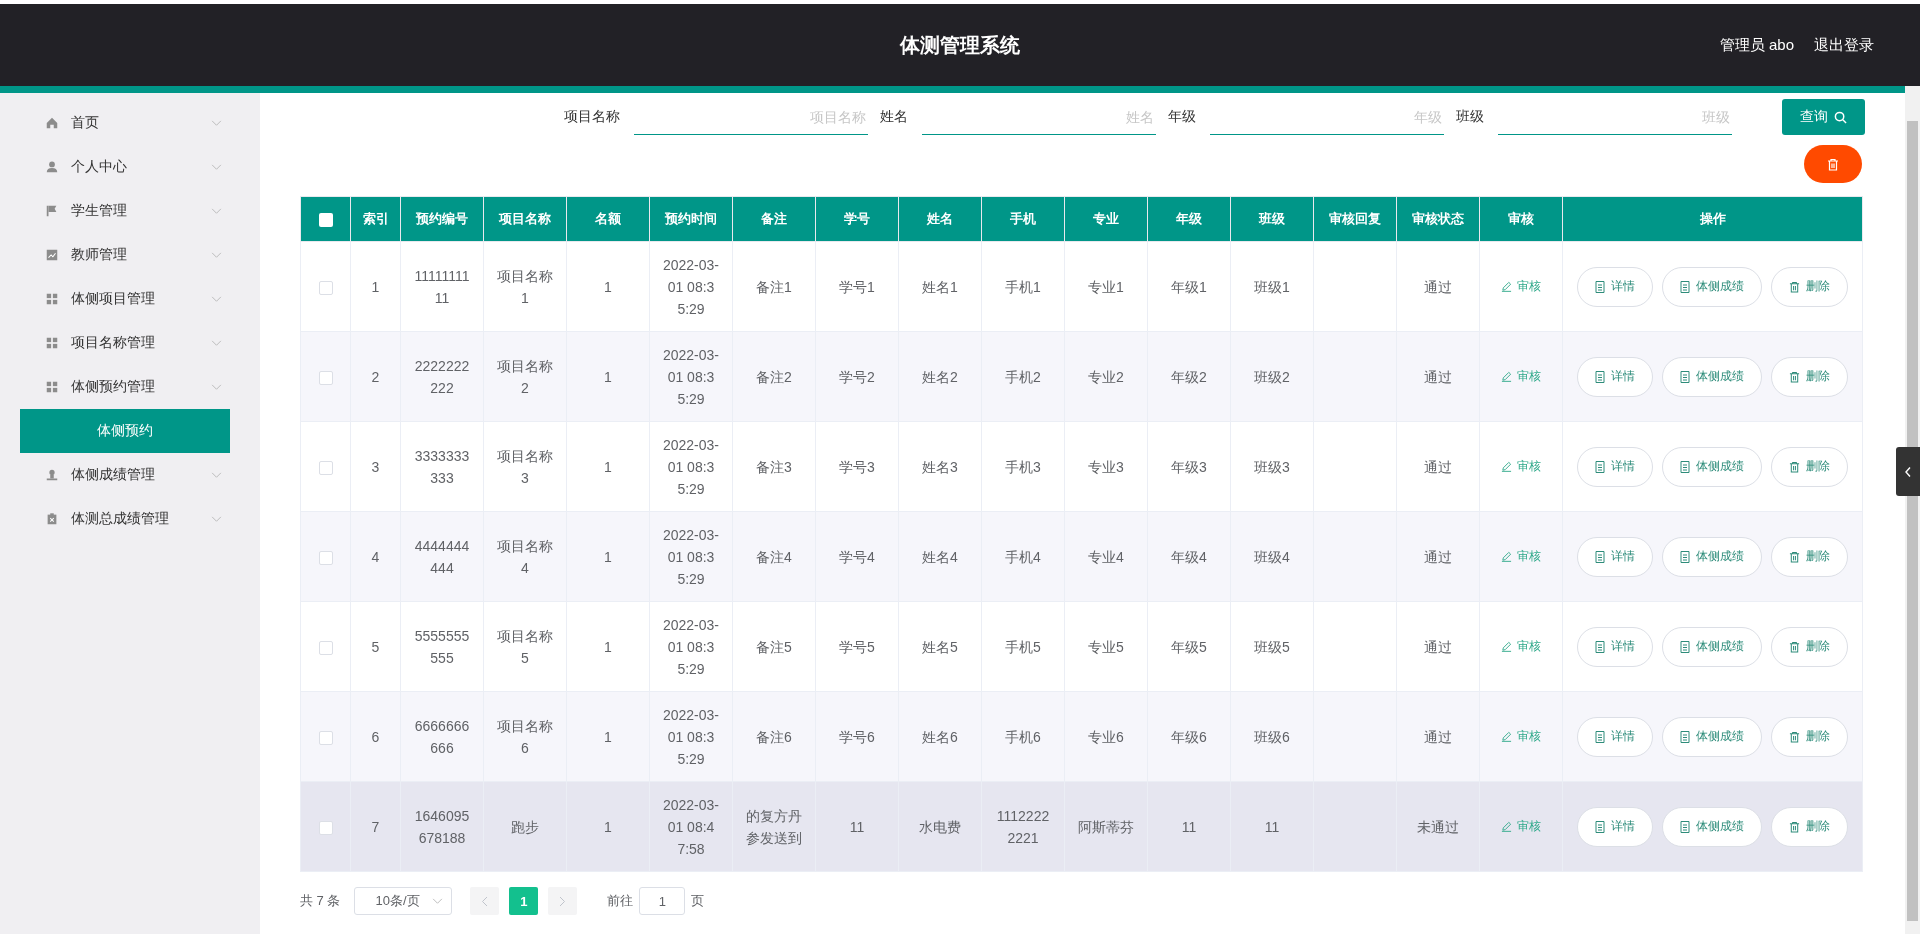 The image size is (1920, 934). I want to click on table-row: 7 1646095678188 跑步 1 2022-03-01 08:47:58 的复方丹参发送到 11 水电费 11122222221 阿斯蒂芬 11 11 未通过 审核 详情 体侧成绩 删除, so click(1081, 826).